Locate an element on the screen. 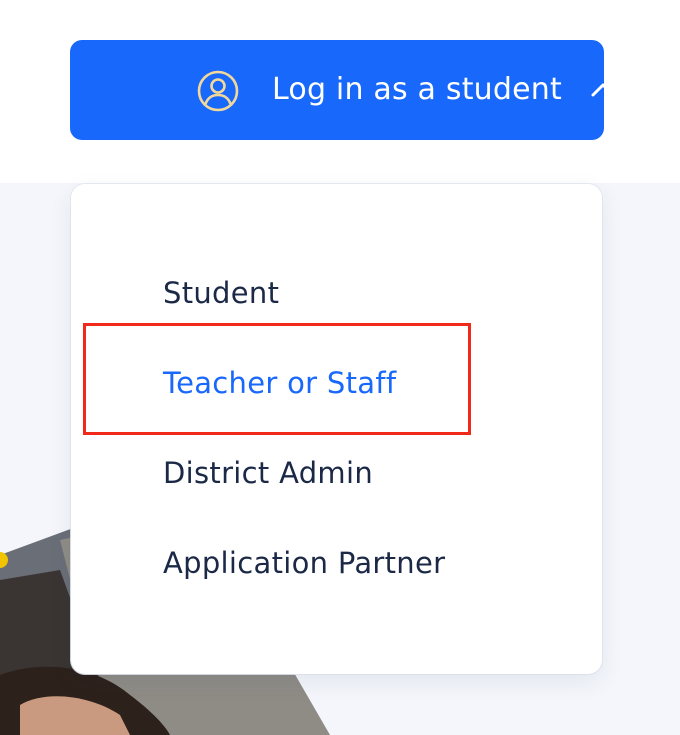 The height and width of the screenshot is (735, 680). login-as-student-button: Log in as a student is located at coordinates (342, 90).